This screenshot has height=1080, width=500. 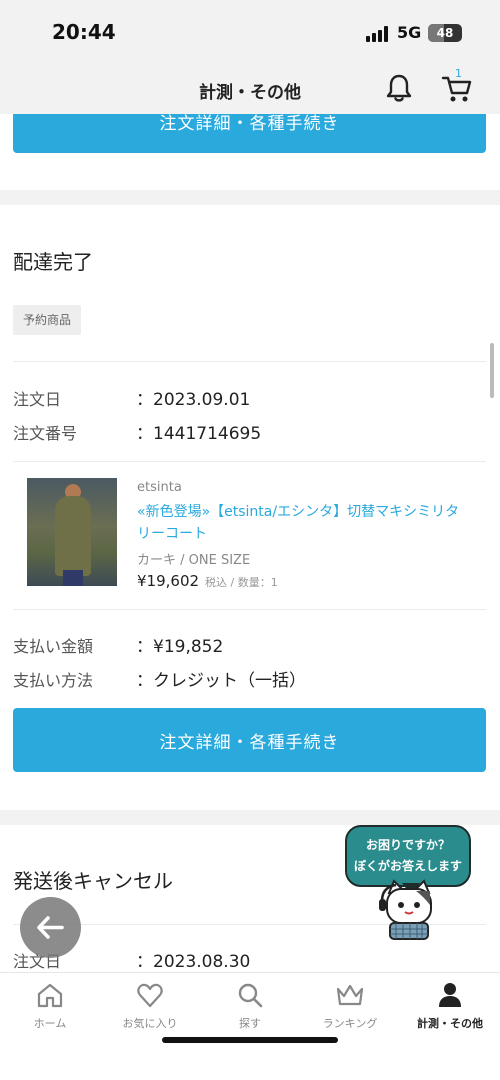 What do you see at coordinates (399, 88) in the screenshot?
I see `bell-icon` at bounding box center [399, 88].